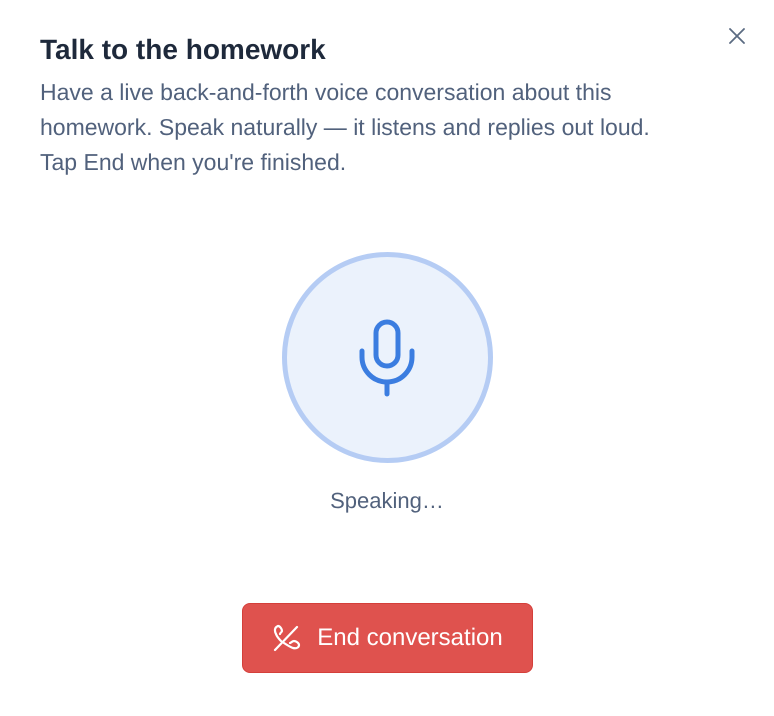 The width and height of the screenshot is (774, 716). I want to click on phone-off-icon, so click(286, 638).